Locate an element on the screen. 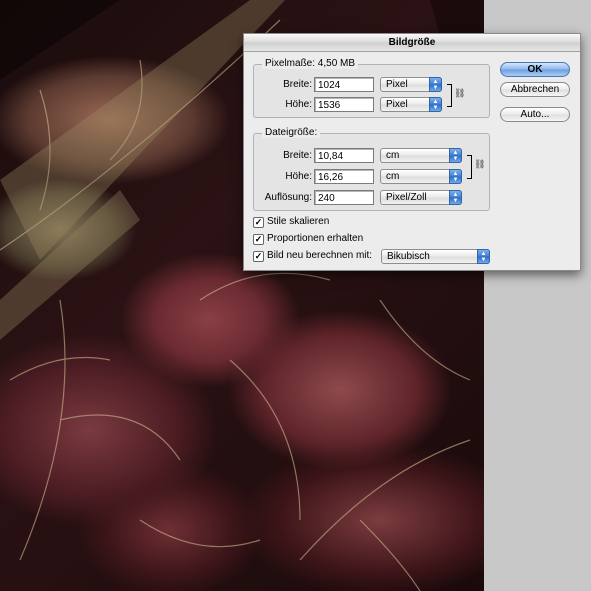 This screenshot has height=591, width=591. constrain-proportions-checkbox: ✓ Proportionen erhalten is located at coordinates (308, 239).